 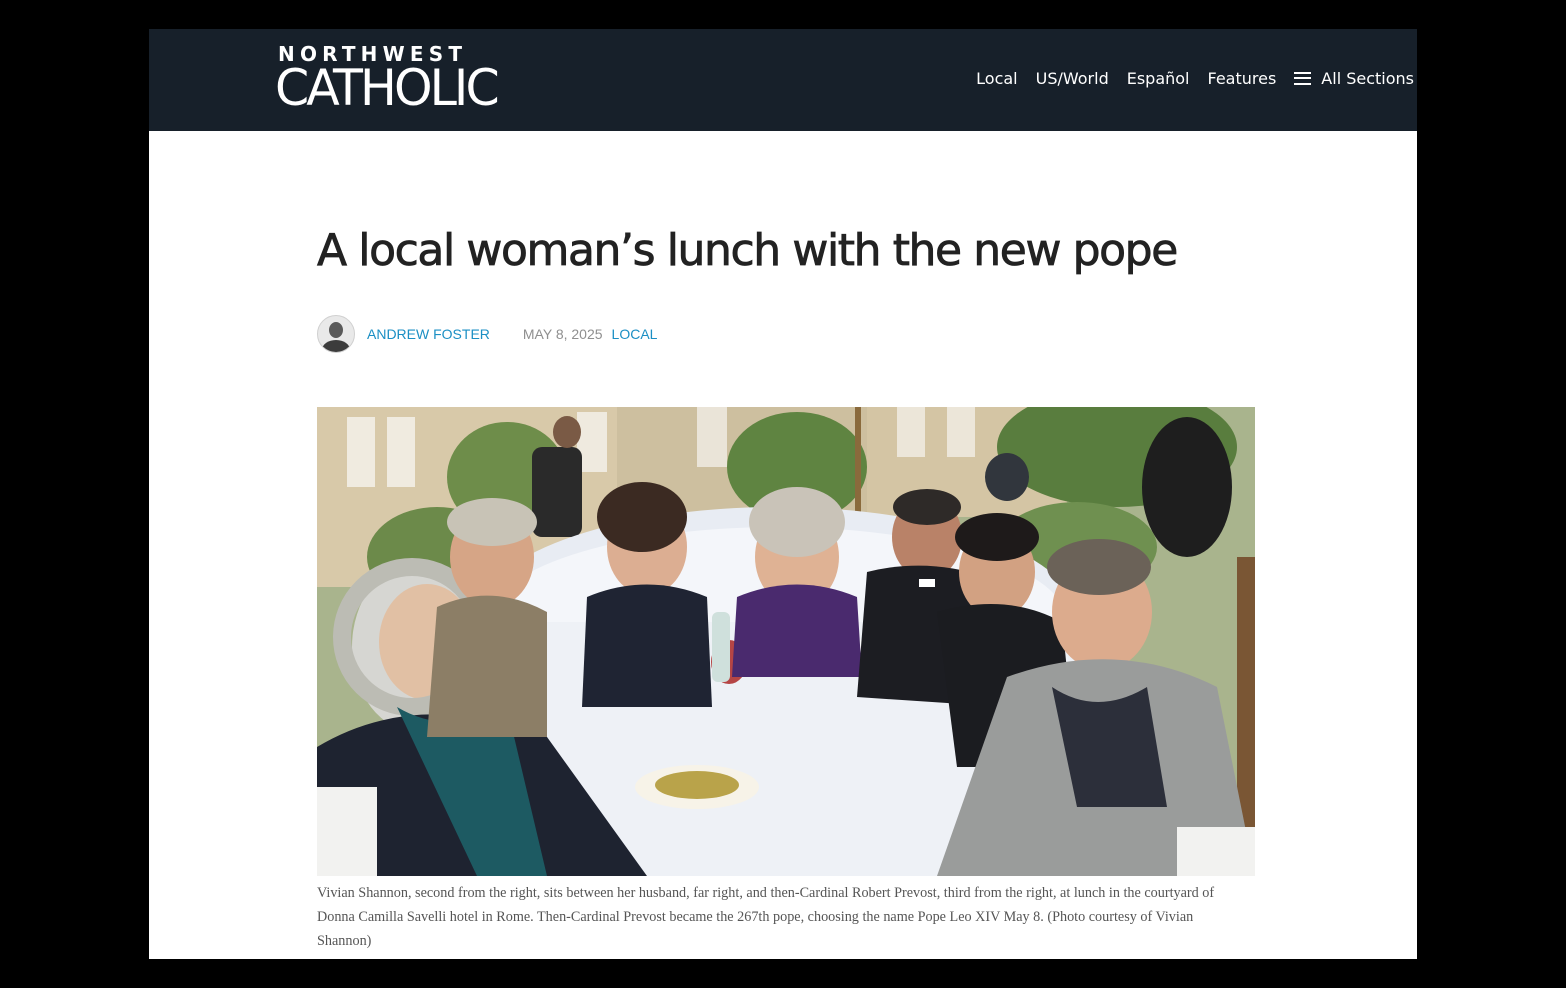 I want to click on author-avatar, so click(x=336, y=334).